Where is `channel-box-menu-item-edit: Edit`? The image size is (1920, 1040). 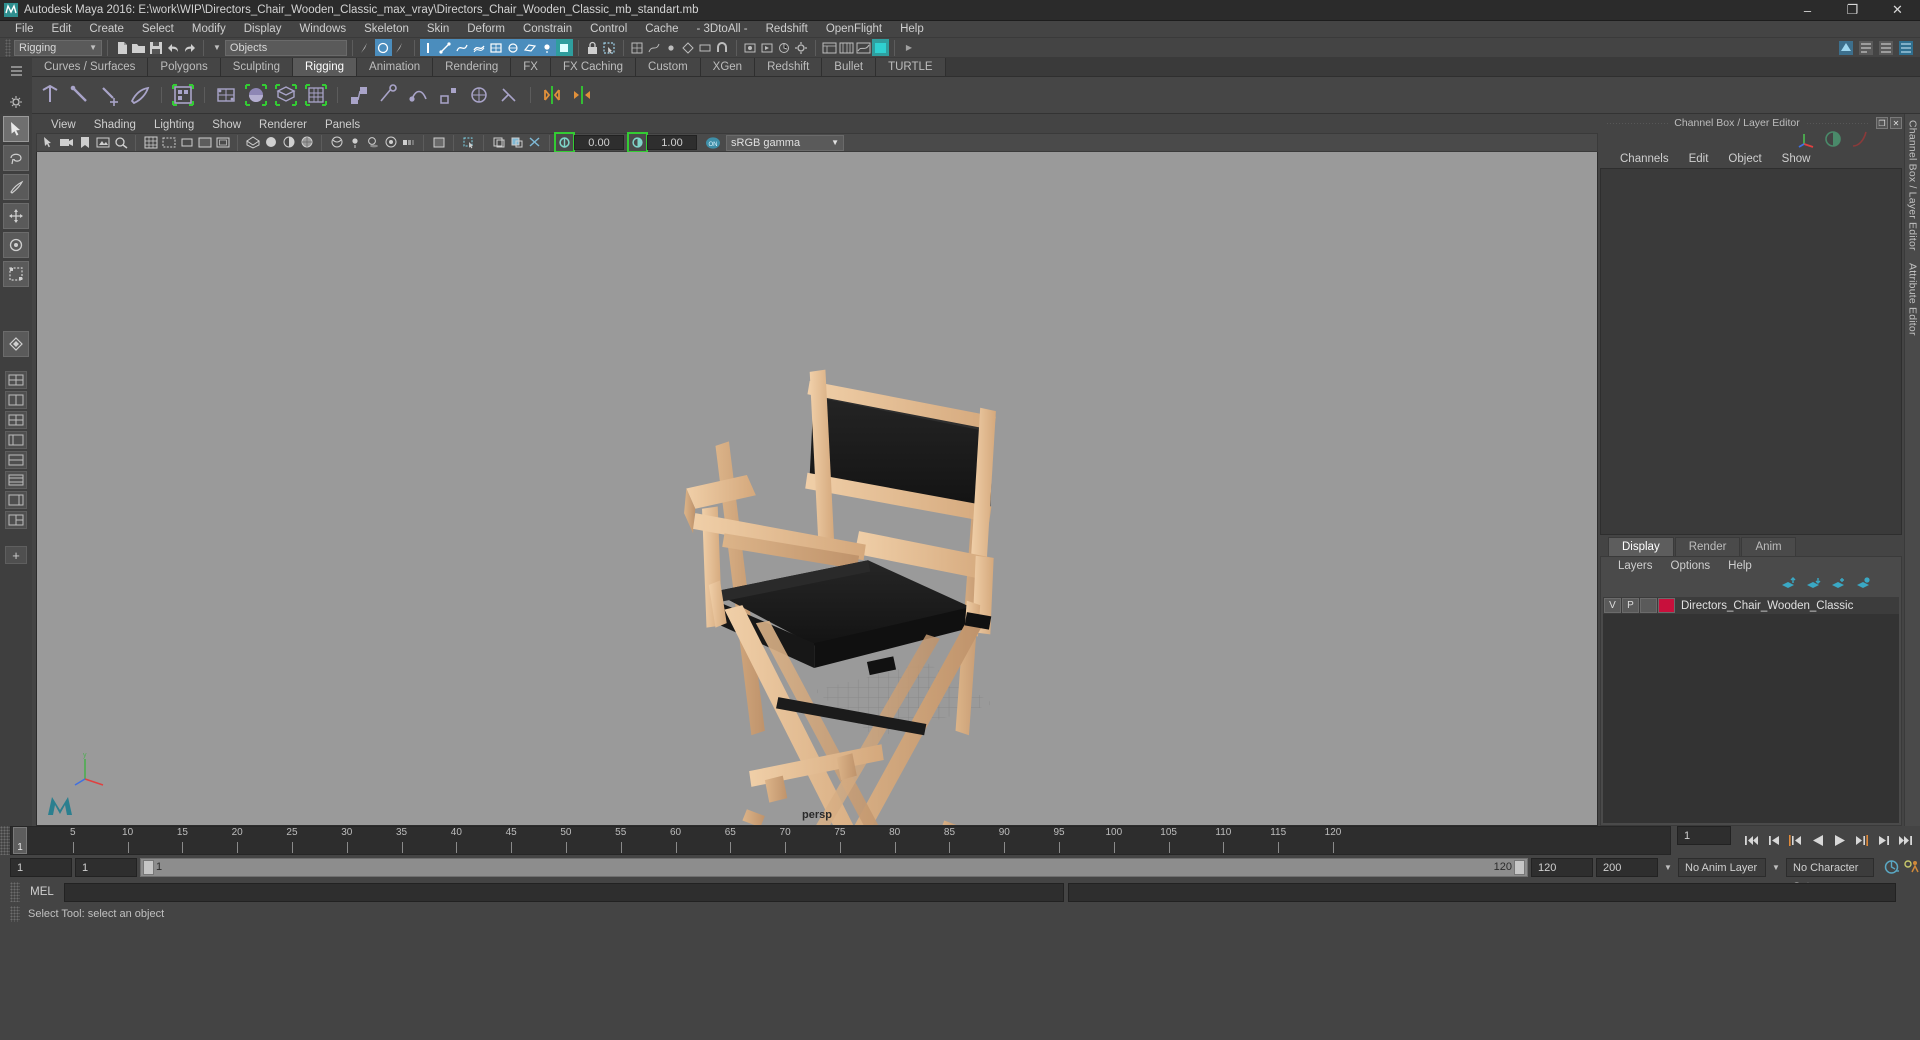 channel-box-menu-item-edit: Edit is located at coordinates (1699, 159).